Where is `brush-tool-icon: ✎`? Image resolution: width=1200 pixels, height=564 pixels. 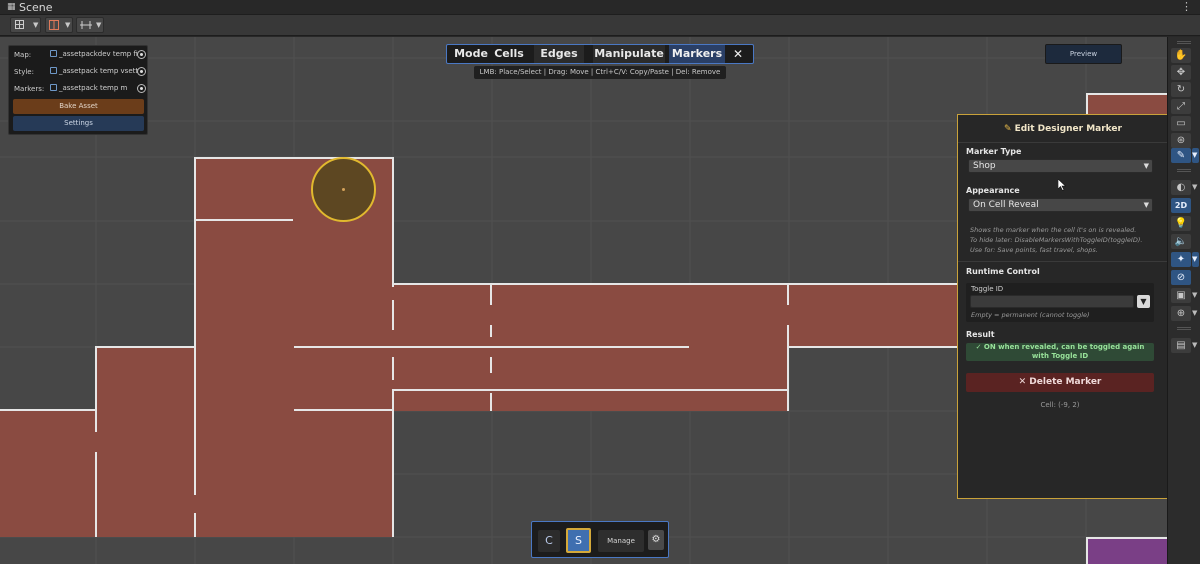 brush-tool-icon: ✎ is located at coordinates (1181, 155).